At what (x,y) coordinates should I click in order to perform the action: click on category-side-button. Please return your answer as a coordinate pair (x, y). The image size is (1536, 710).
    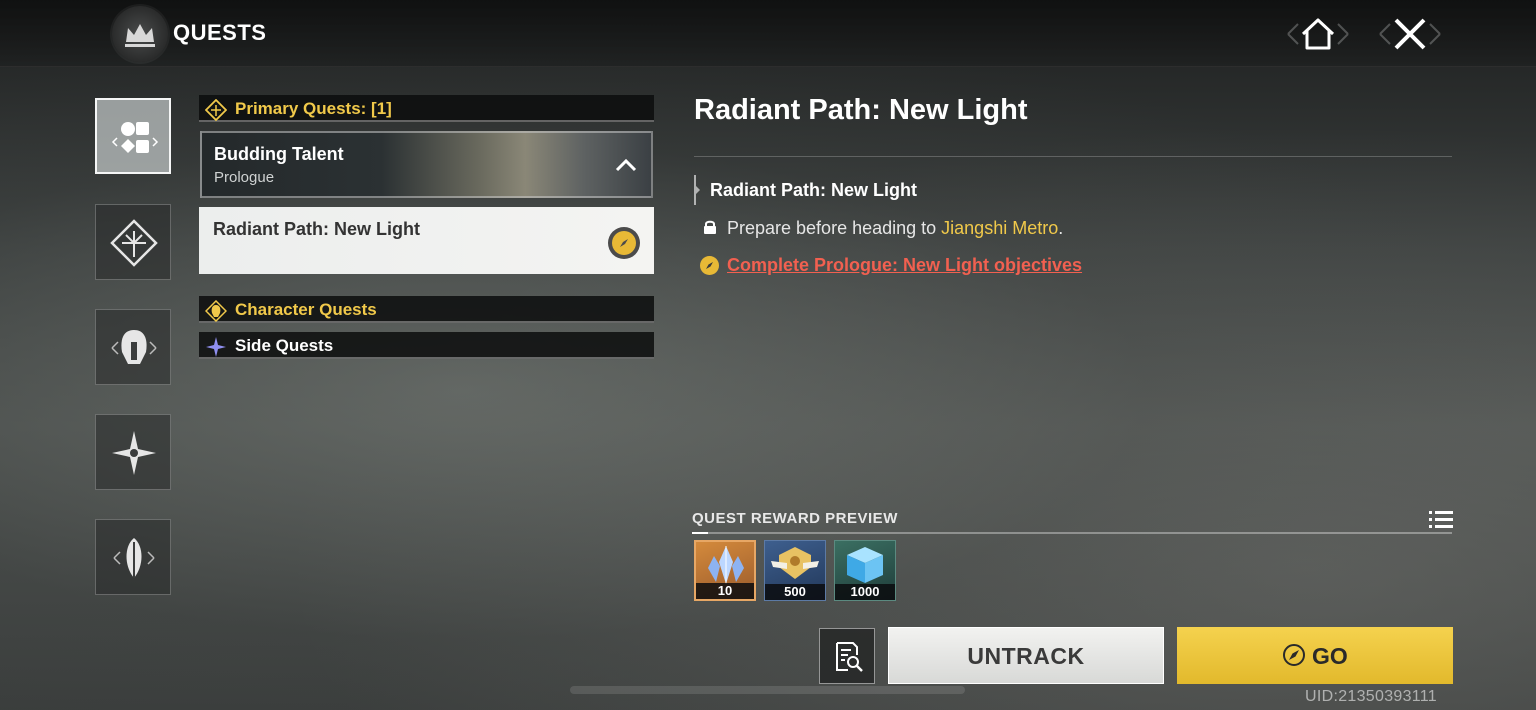
    Looking at the image, I should click on (133, 452).